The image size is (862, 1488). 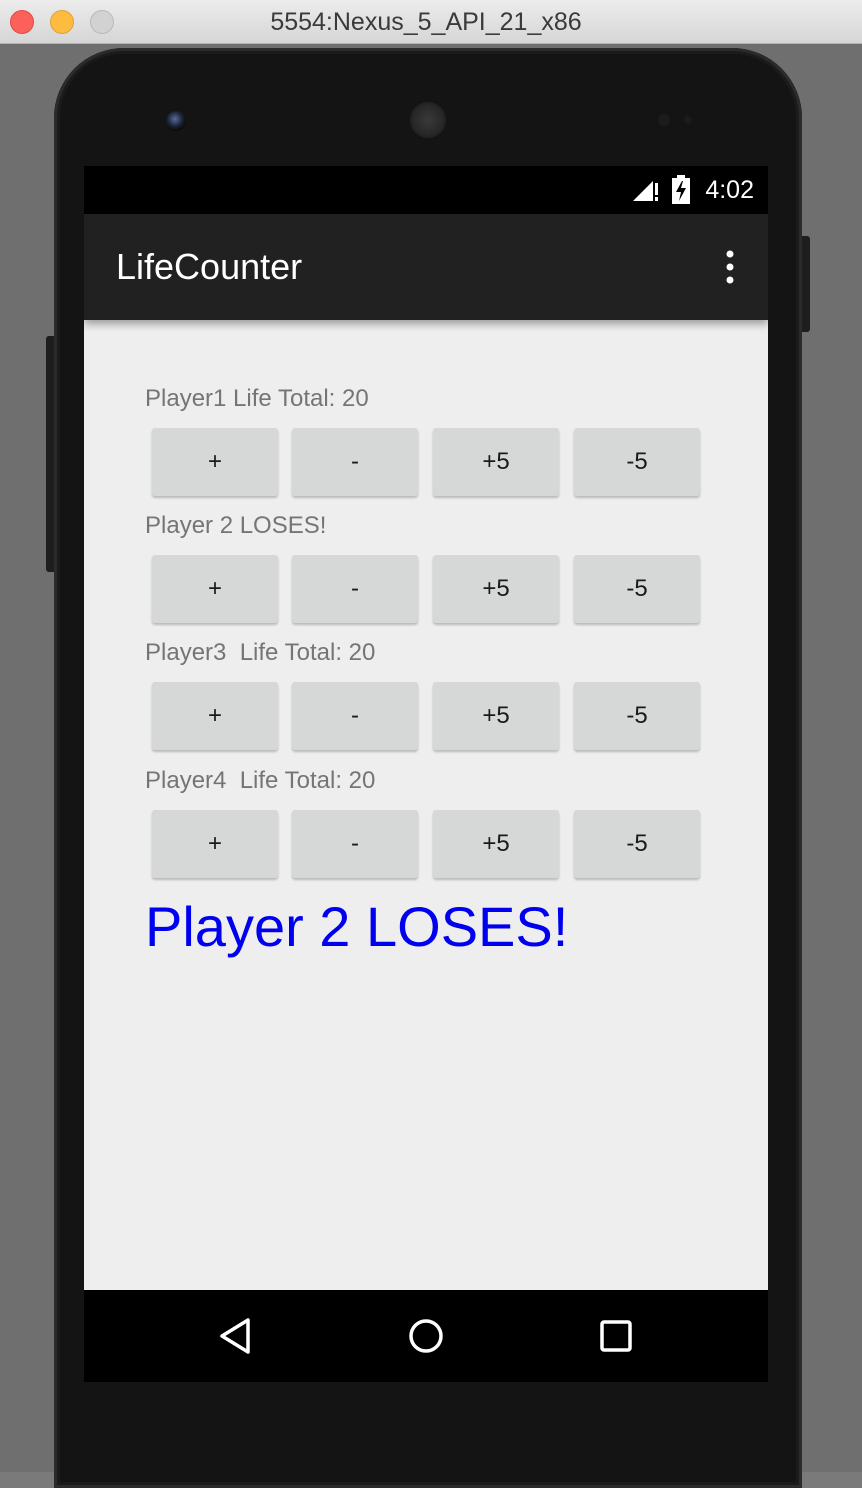 What do you see at coordinates (426, 190) in the screenshot?
I see `status-bar: 4:02` at bounding box center [426, 190].